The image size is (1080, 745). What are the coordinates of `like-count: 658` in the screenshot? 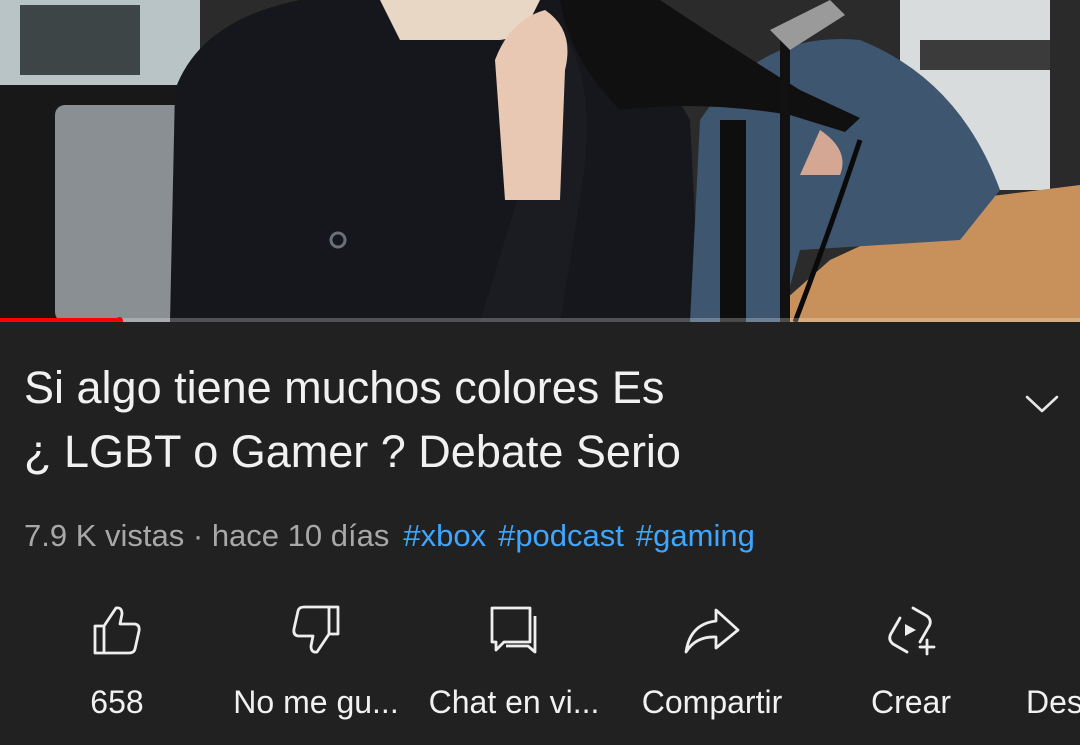 It's located at (117, 702).